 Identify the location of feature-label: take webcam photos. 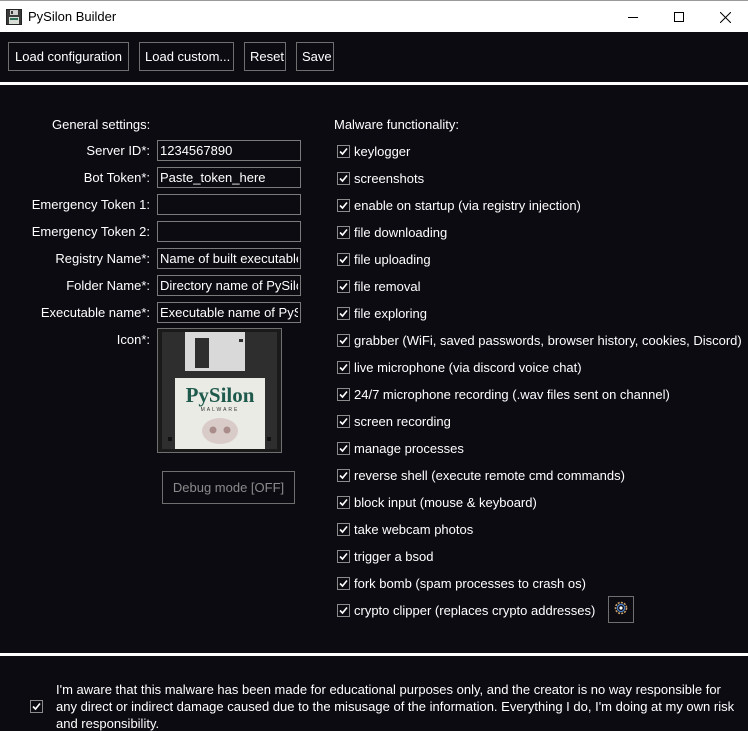
(414, 529).